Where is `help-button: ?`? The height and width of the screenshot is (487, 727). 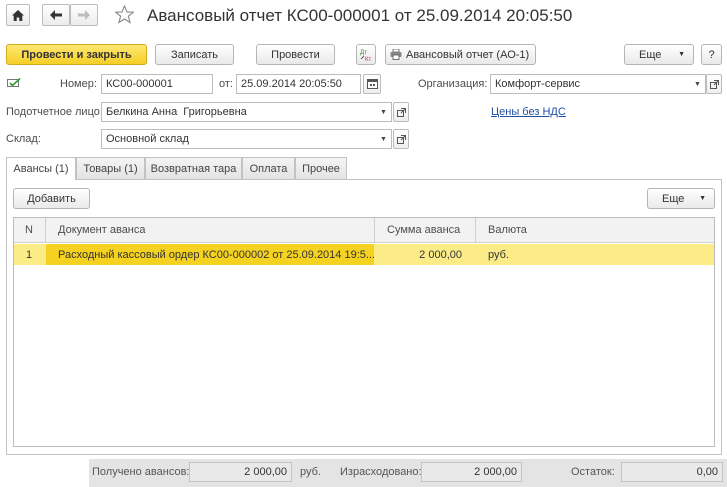
help-button: ? is located at coordinates (711, 54).